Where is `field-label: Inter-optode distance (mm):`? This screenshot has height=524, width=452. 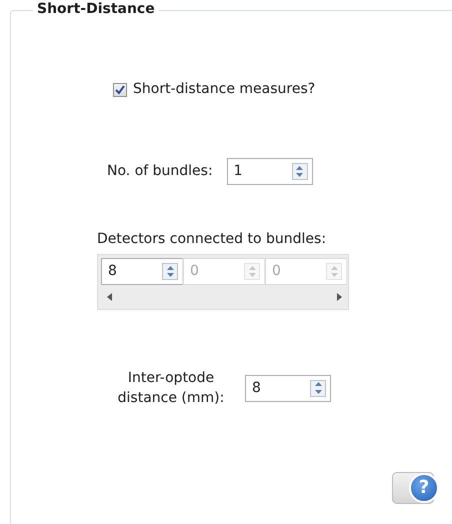
field-label: Inter-optode distance (mm): is located at coordinates (171, 388).